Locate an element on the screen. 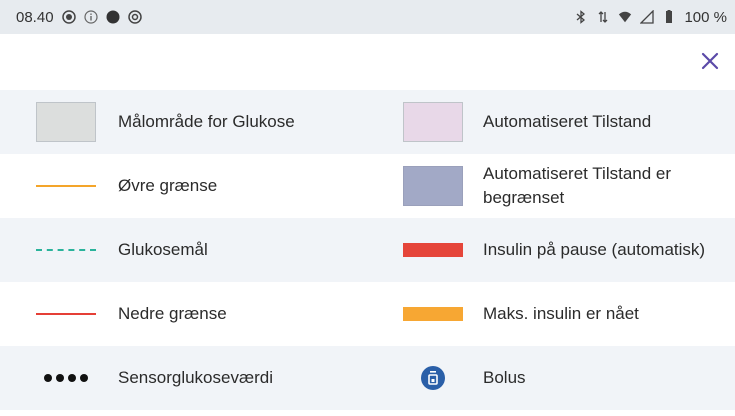 This screenshot has height=416, width=735. radio-button-icon is located at coordinates (68, 17).